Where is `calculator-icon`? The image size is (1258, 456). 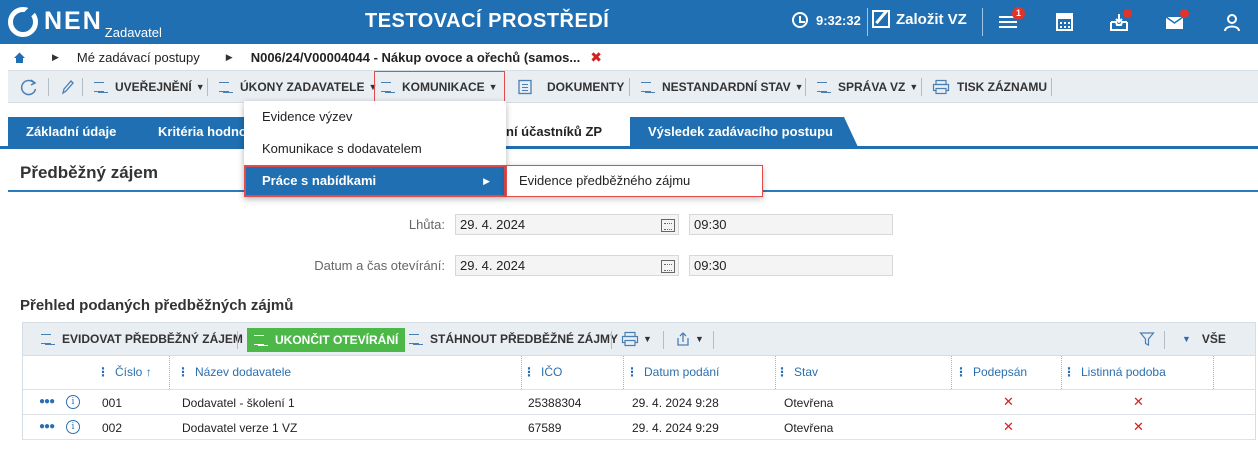 calculator-icon is located at coordinates (1064, 22).